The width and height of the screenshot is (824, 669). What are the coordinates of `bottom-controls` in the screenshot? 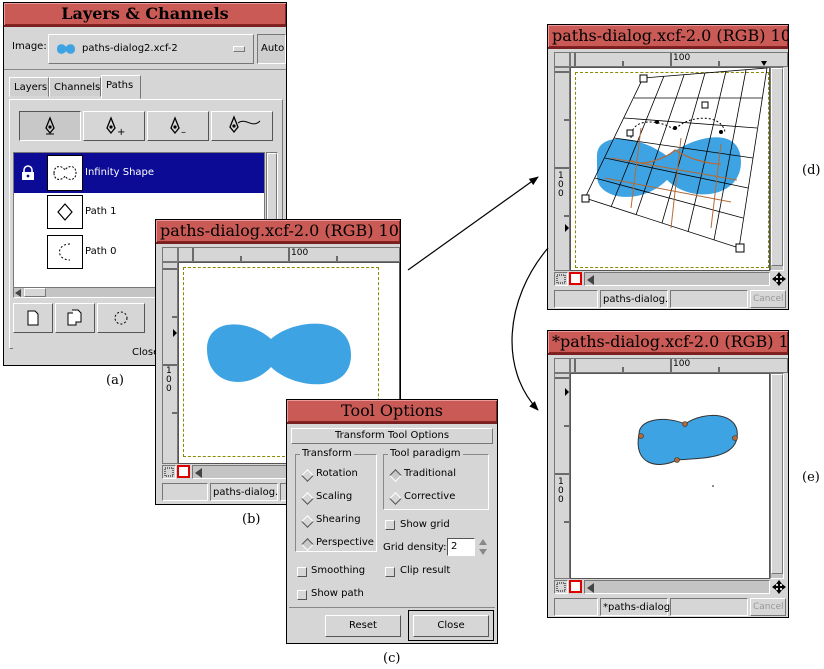 It's located at (671, 587).